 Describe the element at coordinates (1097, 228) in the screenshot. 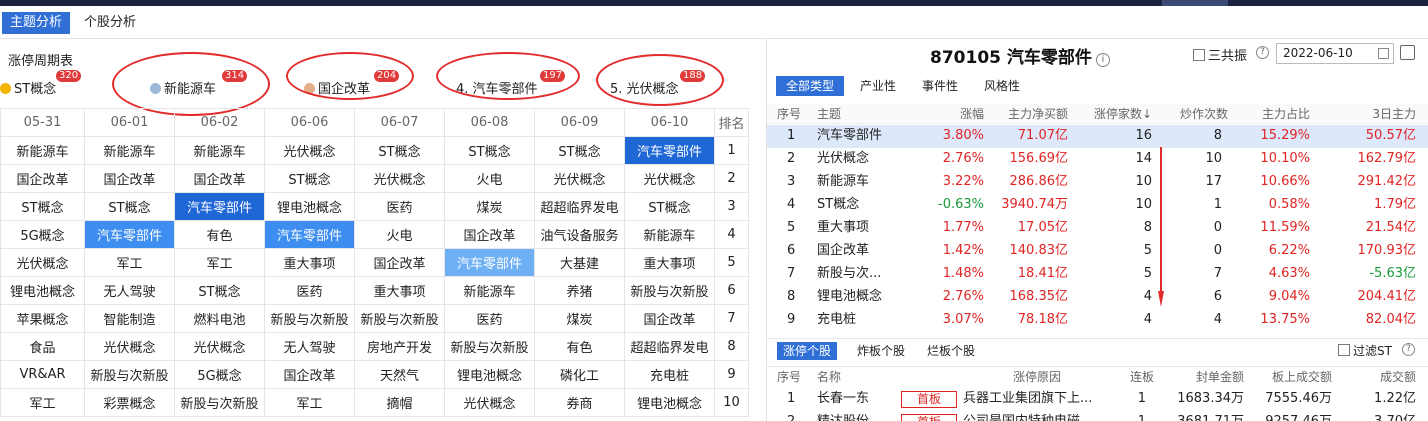

I see `table-row: 5 重大事项 1.77% 17.05亿 8 0 11.59% 21.54亿` at that location.